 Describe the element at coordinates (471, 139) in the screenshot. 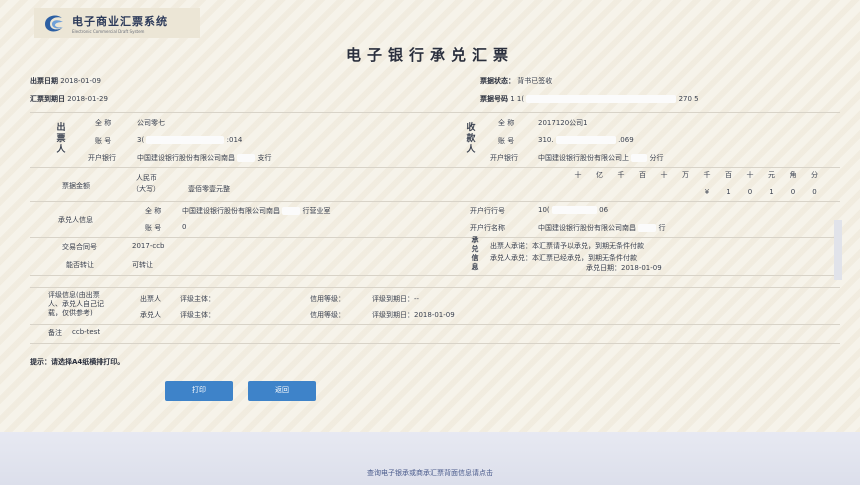

I see `payee-side-label: 收款人` at that location.